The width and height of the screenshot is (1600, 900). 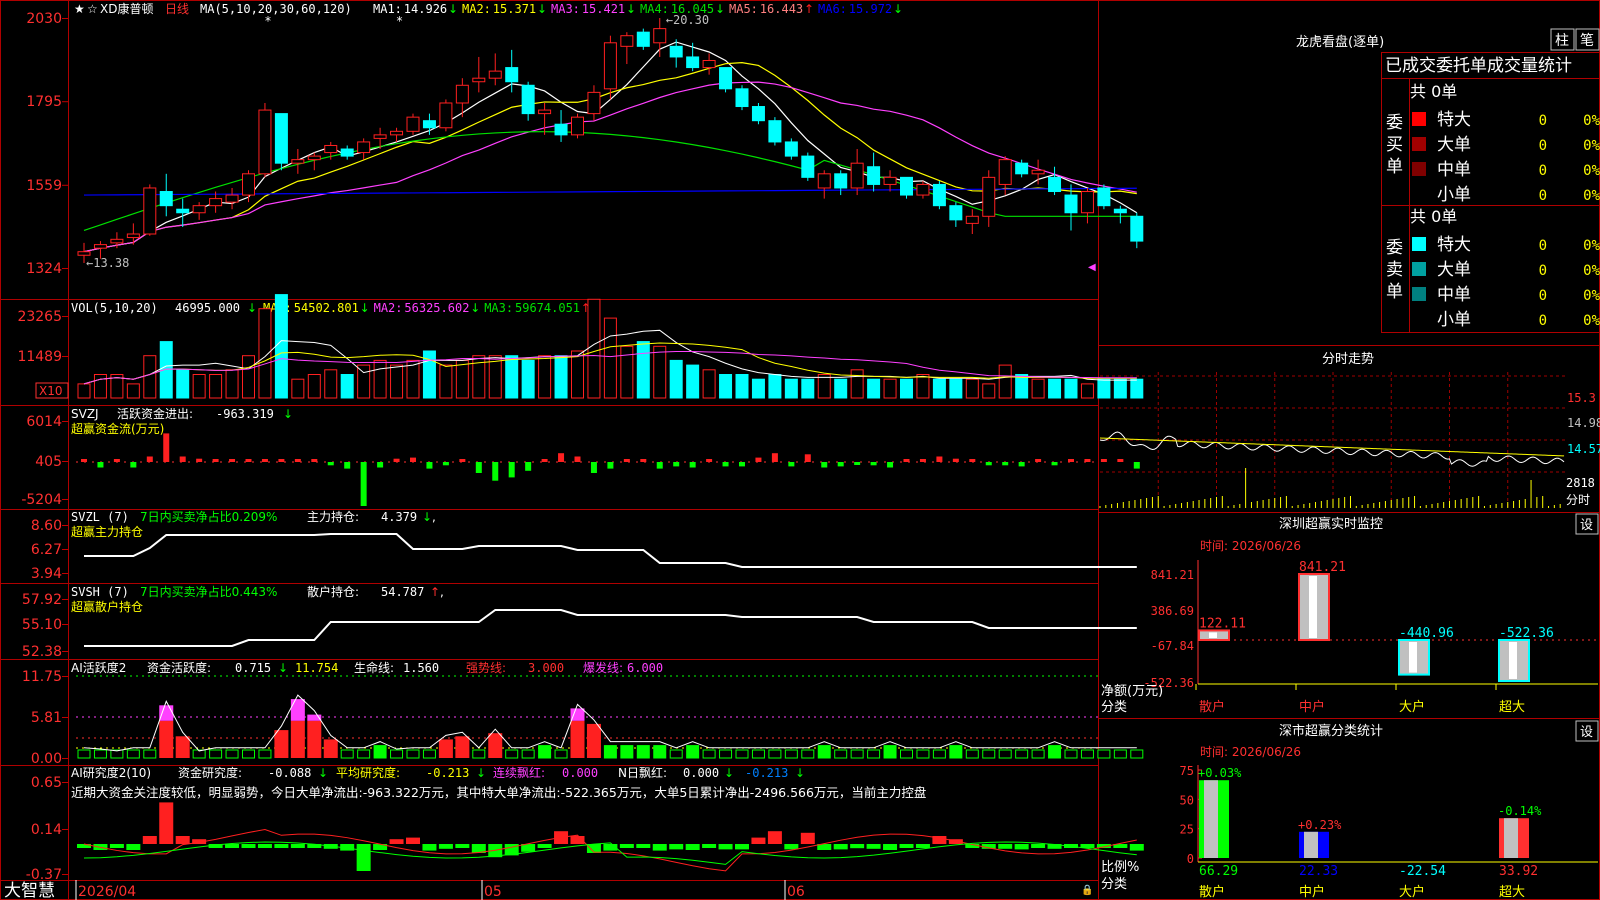 What do you see at coordinates (44, 102) in the screenshot?
I see `y-tick-label: 1795` at bounding box center [44, 102].